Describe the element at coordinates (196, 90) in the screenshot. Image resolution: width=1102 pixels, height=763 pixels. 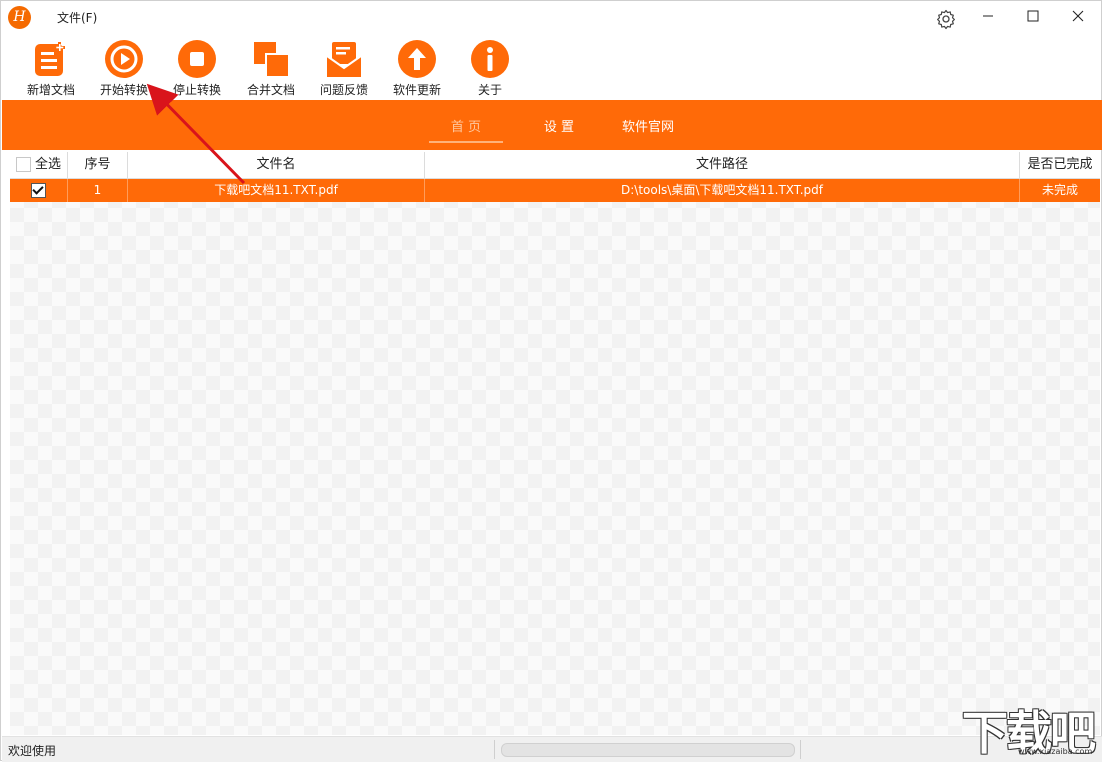
I see `stop-convert-label: 停止转换` at that location.